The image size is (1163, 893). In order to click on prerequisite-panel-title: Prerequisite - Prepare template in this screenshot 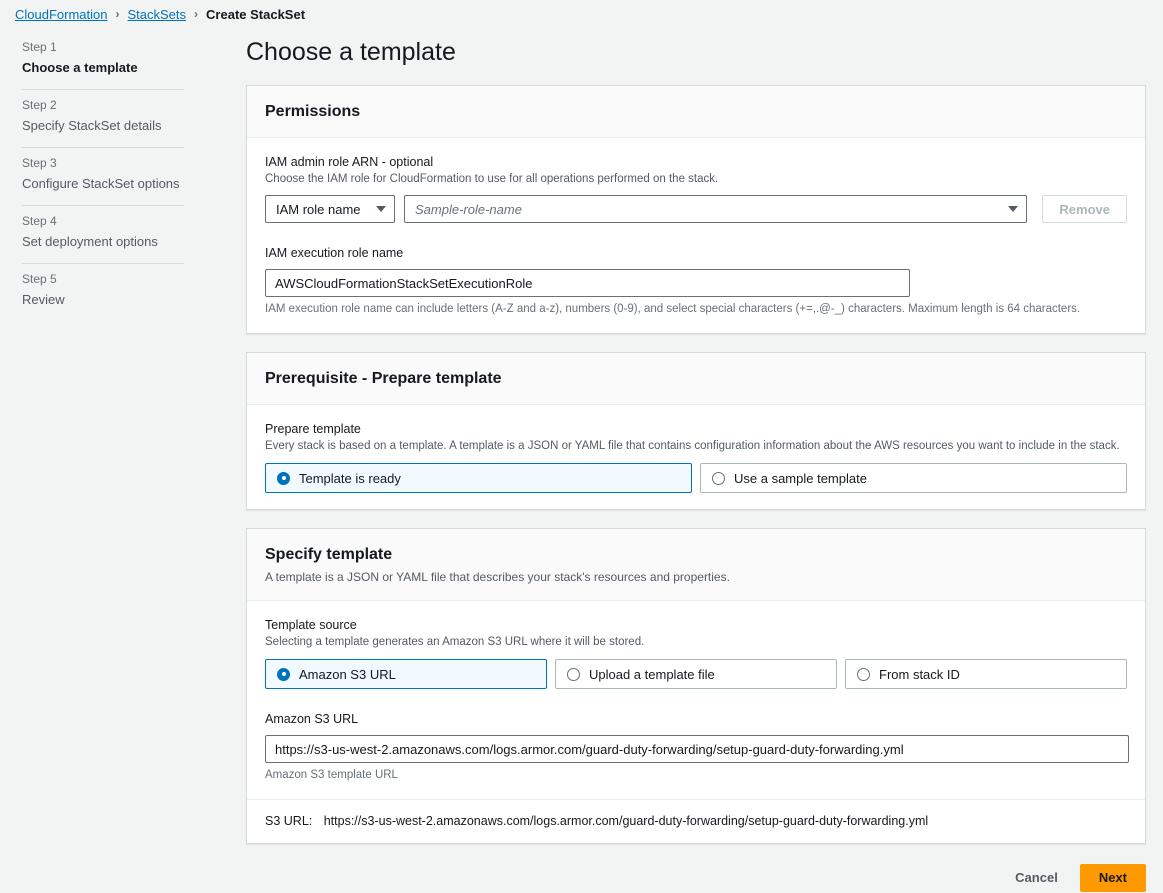, I will do `click(383, 378)`.